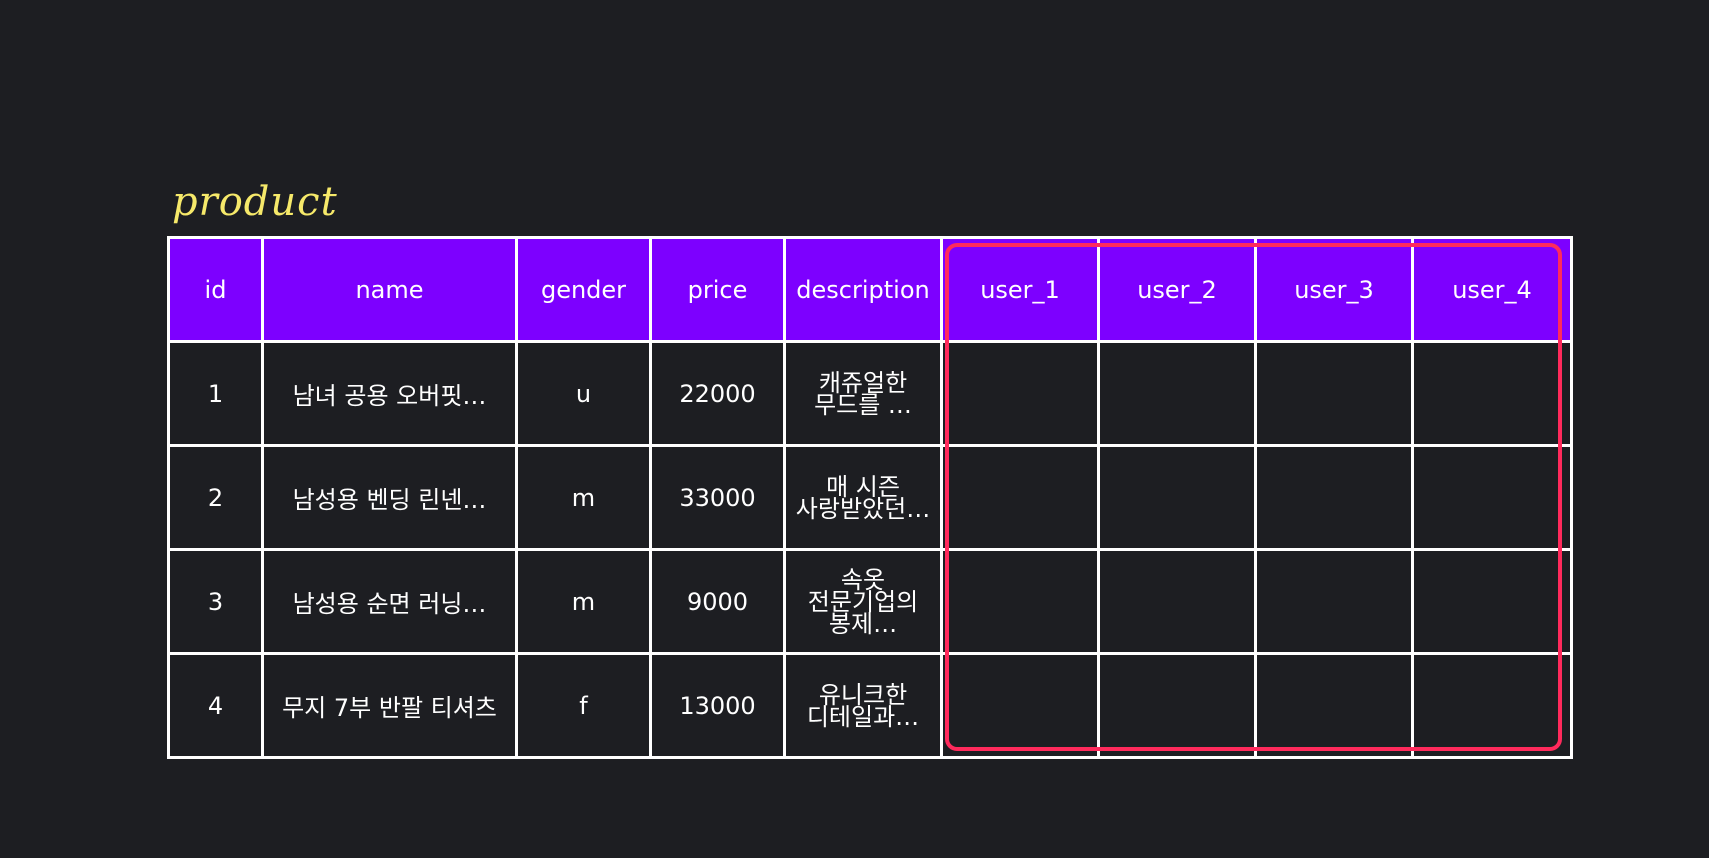 Image resolution: width=1709 pixels, height=858 pixels. I want to click on column-header-user-3: user_3, so click(1334, 289).